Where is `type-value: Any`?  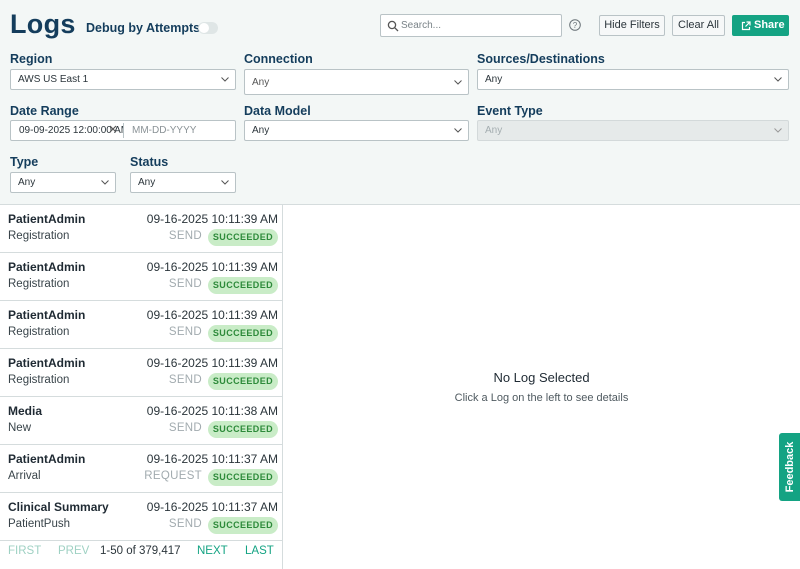
type-value: Any is located at coordinates (27, 182).